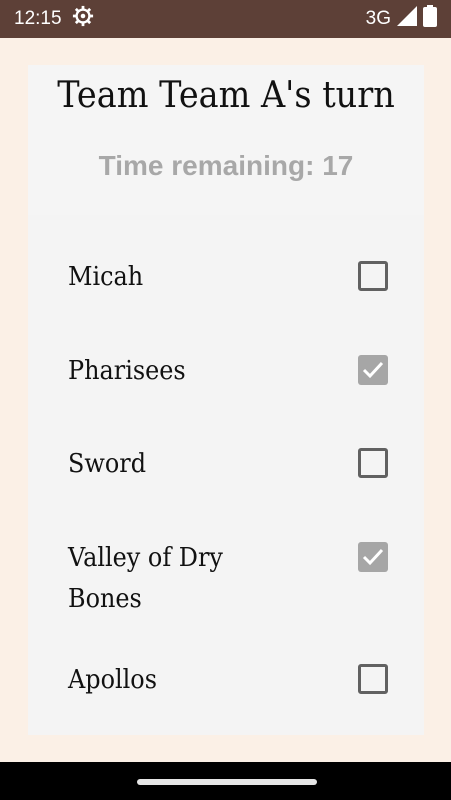 The width and height of the screenshot is (451, 800). What do you see at coordinates (106, 277) in the screenshot?
I see `word-label: Micah` at bounding box center [106, 277].